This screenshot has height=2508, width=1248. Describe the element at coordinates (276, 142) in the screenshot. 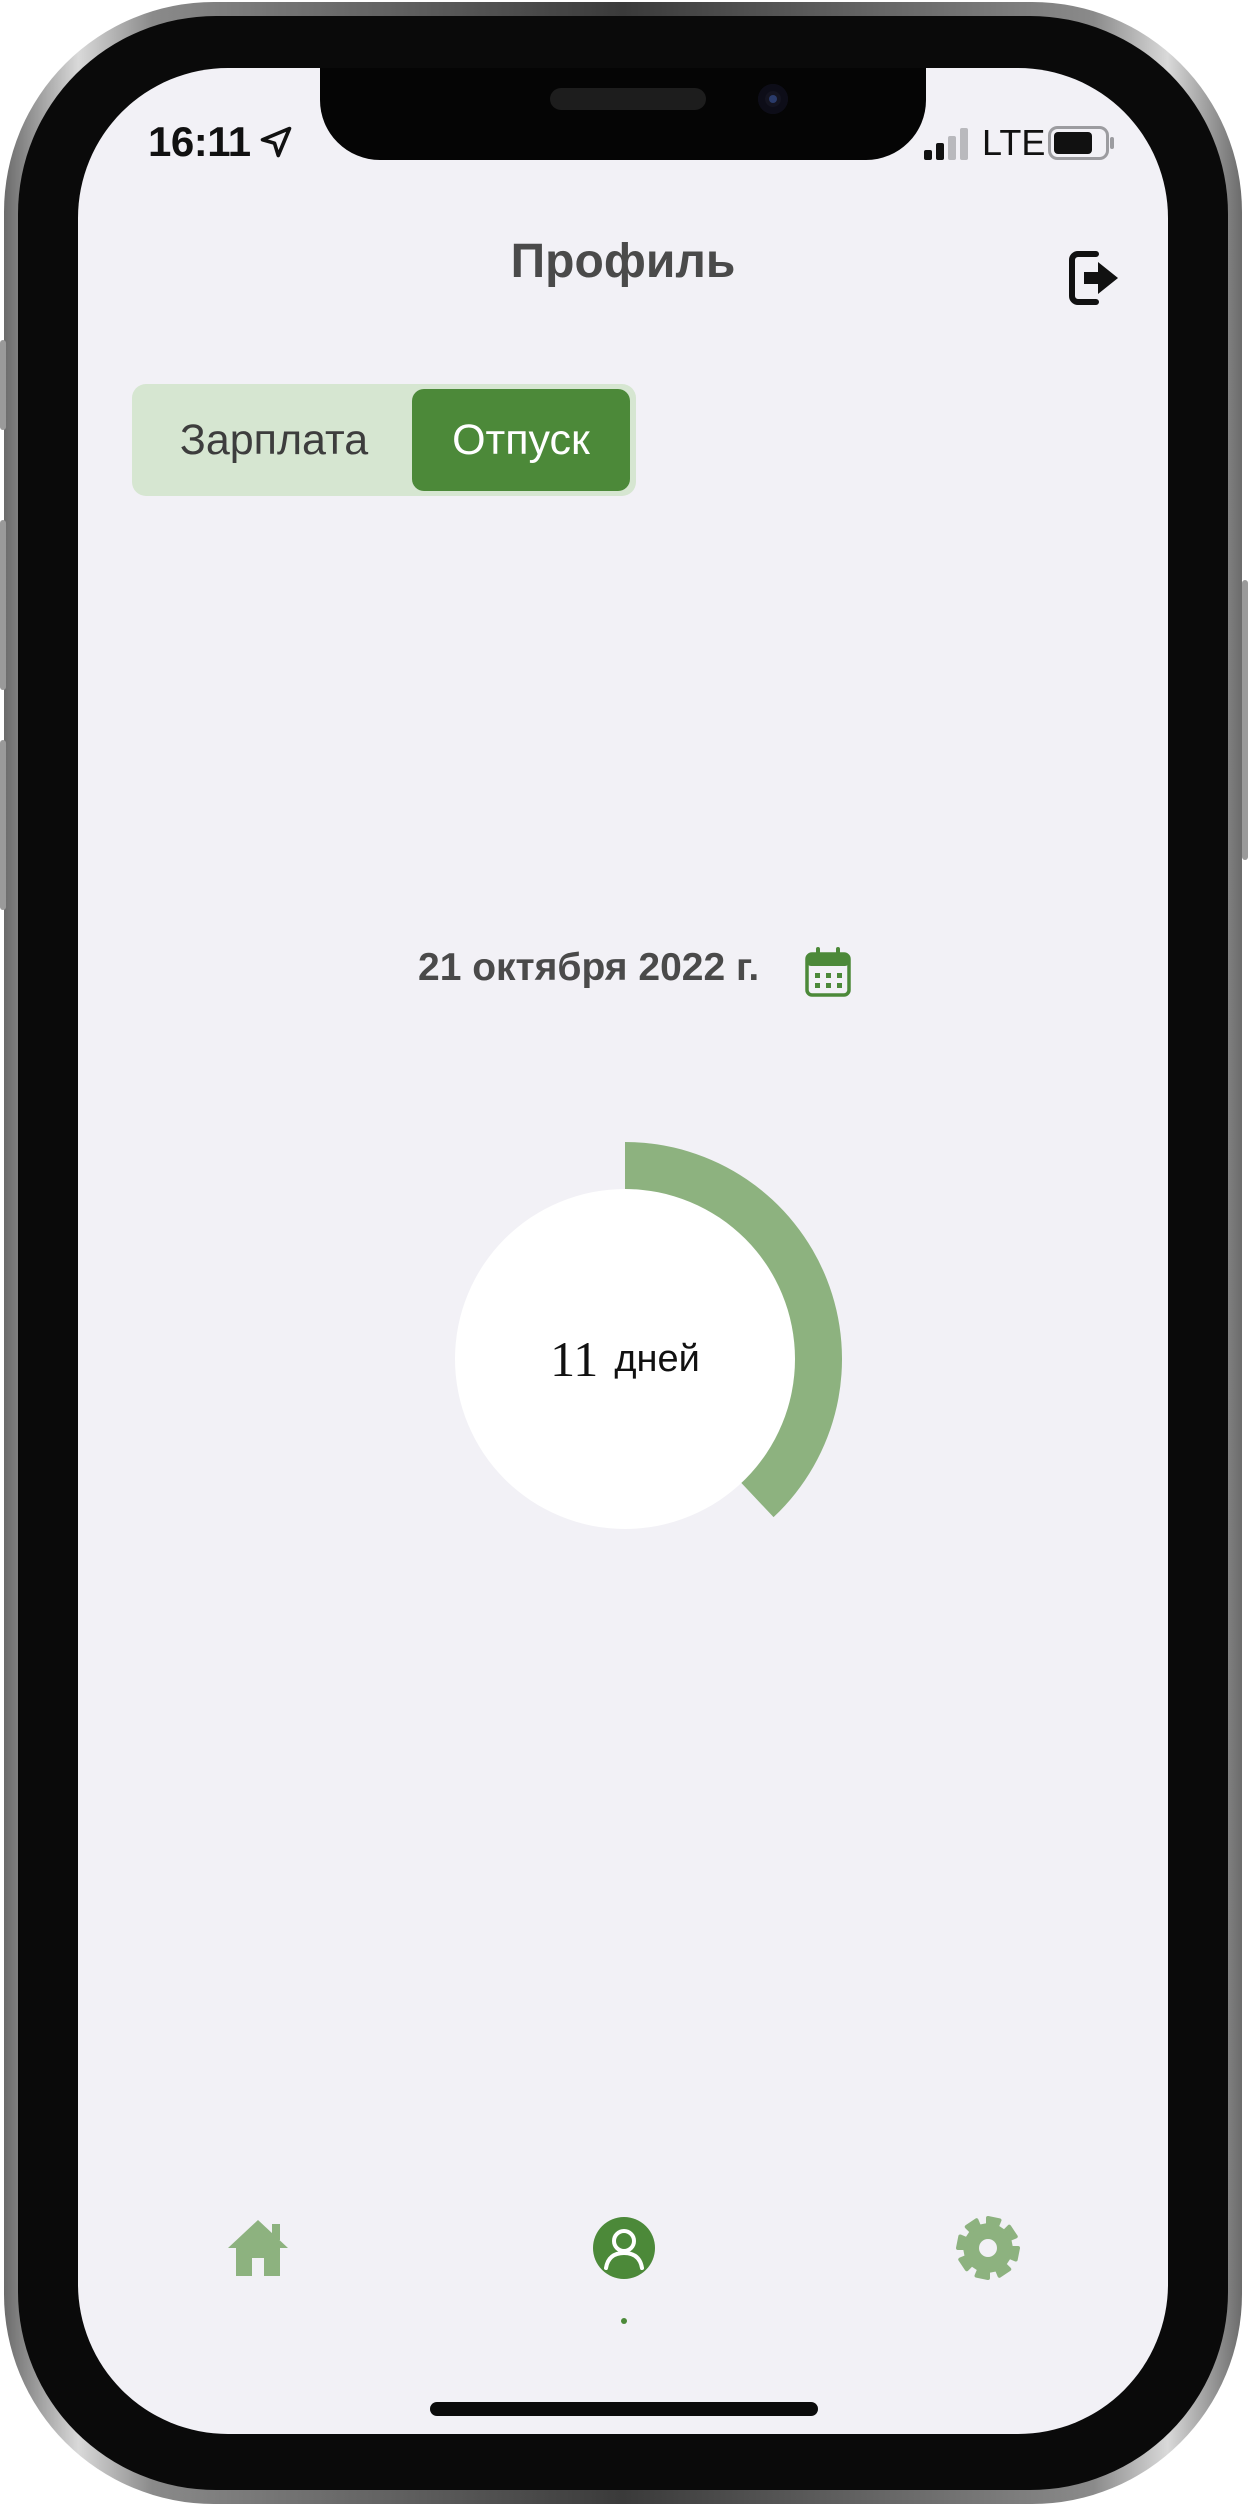

I see `location-arrow-icon` at that location.